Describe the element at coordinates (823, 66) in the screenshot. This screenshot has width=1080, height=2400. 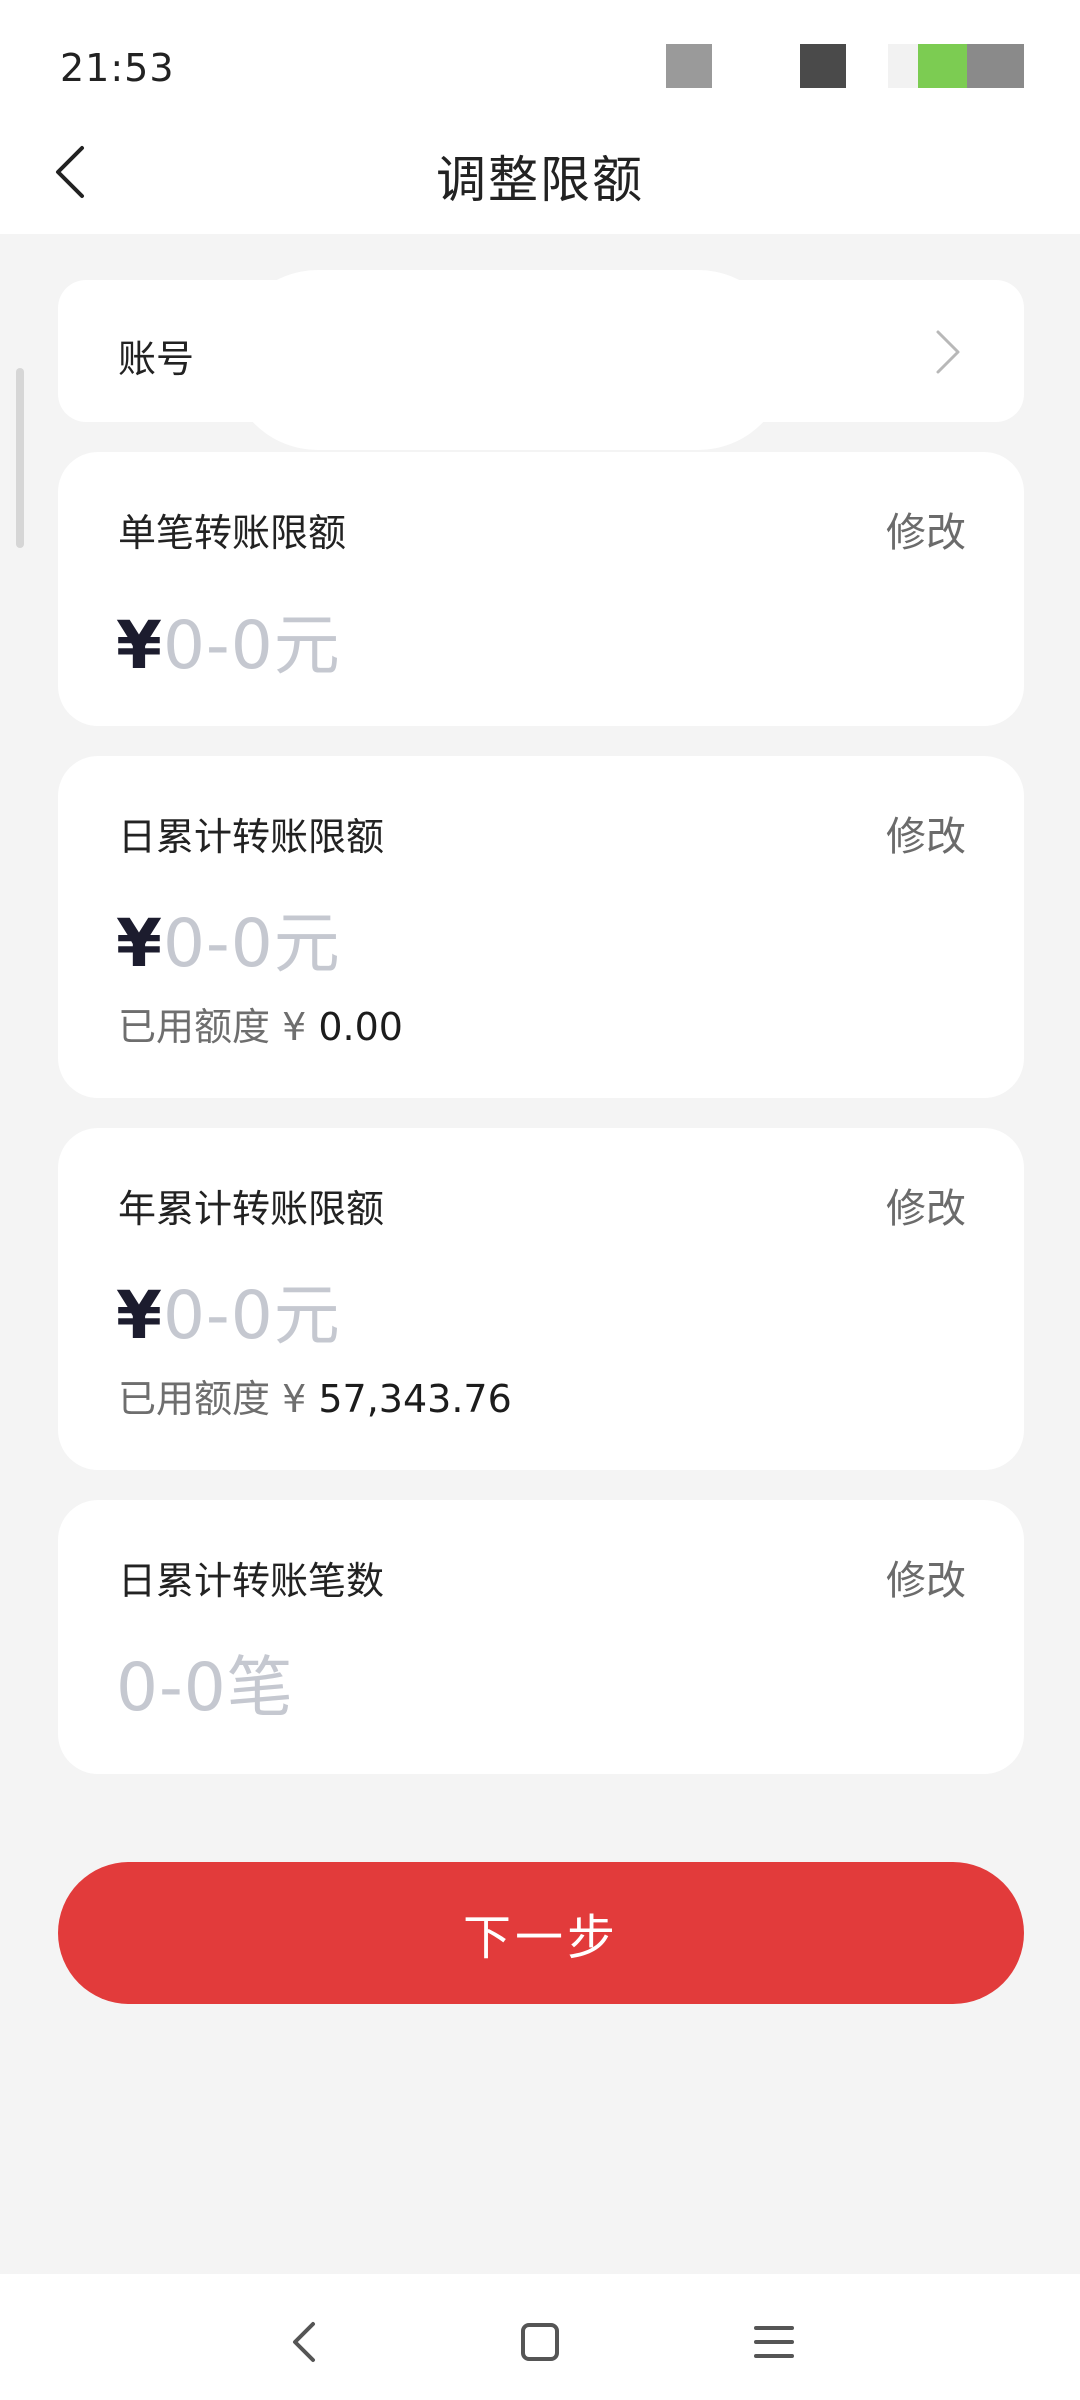
I see `wifi-icon` at that location.